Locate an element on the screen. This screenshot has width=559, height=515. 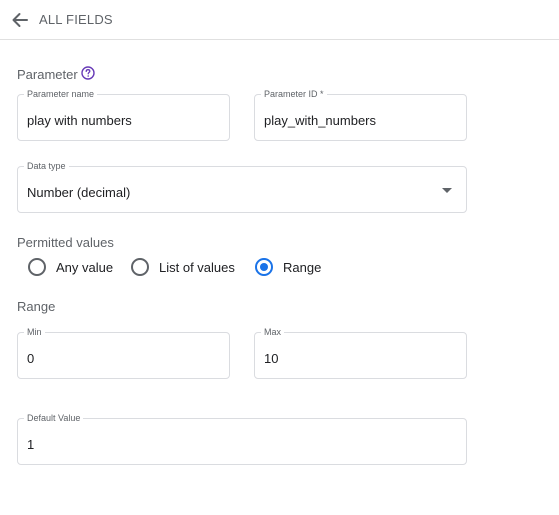
radio-button-checked-icon is located at coordinates (264, 267).